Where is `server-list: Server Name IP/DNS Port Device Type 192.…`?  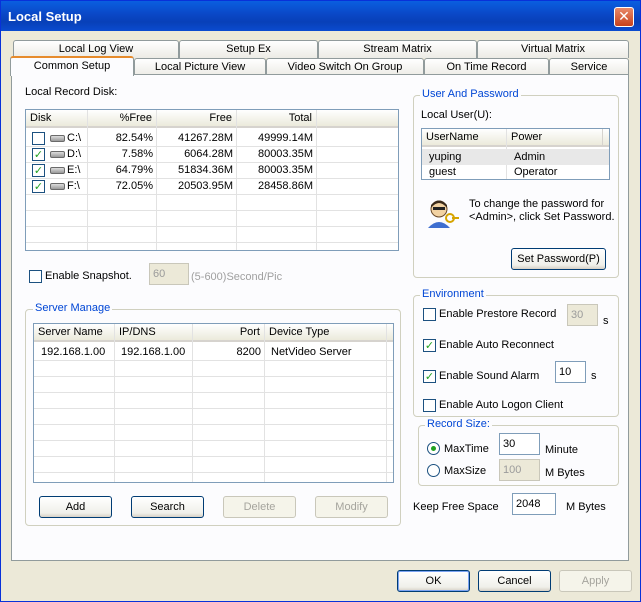 server-list: Server Name IP/DNS Port Device Type 192.… is located at coordinates (213, 403).